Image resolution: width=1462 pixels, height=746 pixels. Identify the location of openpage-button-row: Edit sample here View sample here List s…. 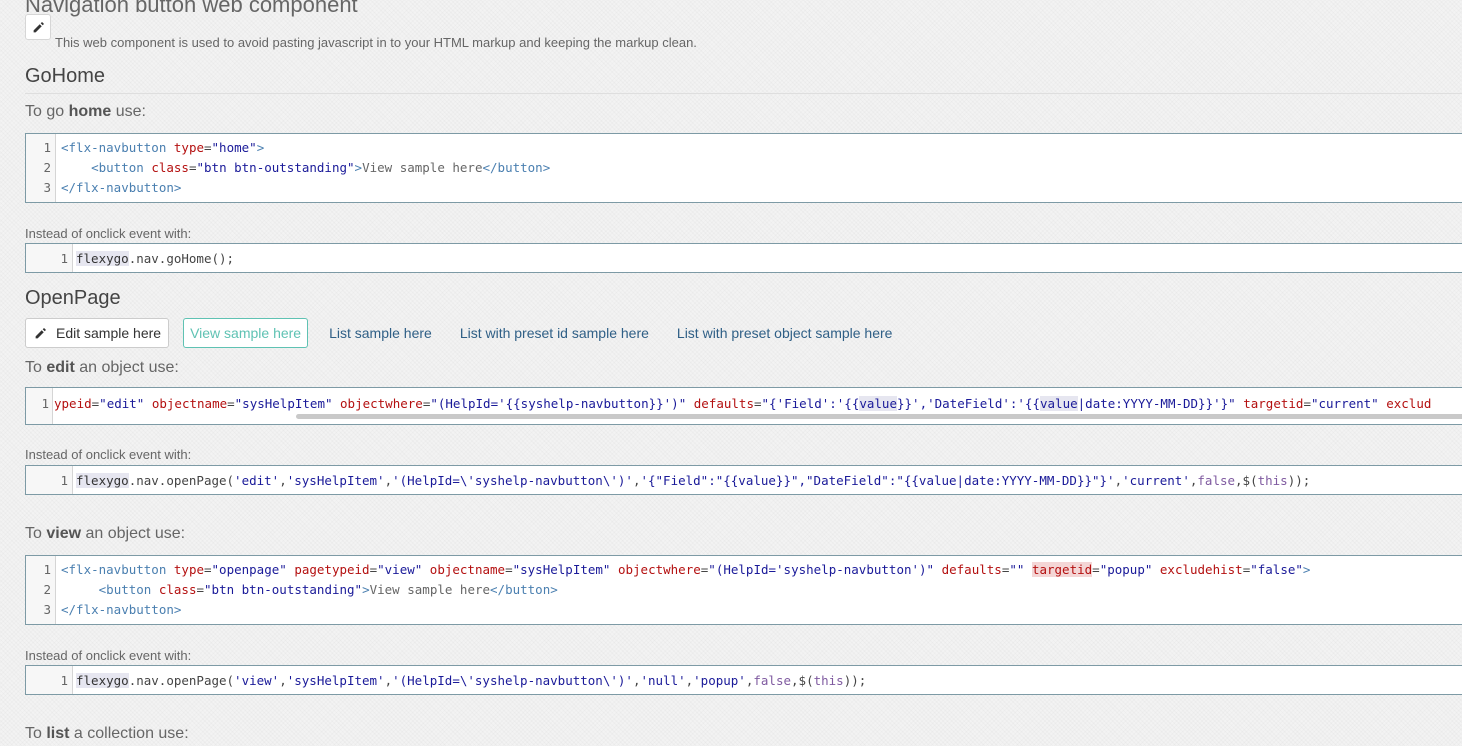
(472, 333).